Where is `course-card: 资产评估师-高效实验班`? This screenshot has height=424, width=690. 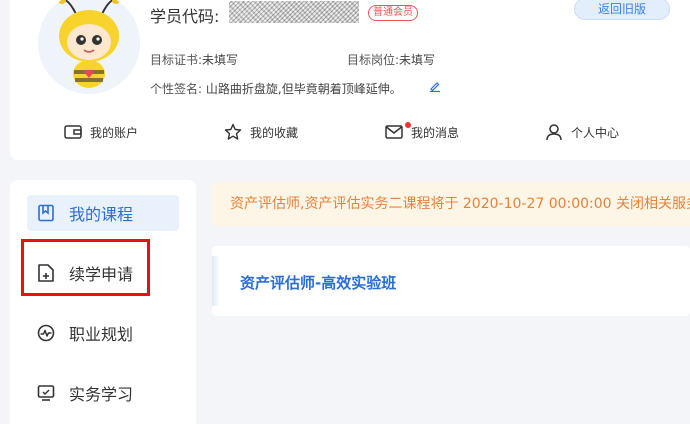
course-card: 资产评估师-高效实验班 is located at coordinates (451, 281).